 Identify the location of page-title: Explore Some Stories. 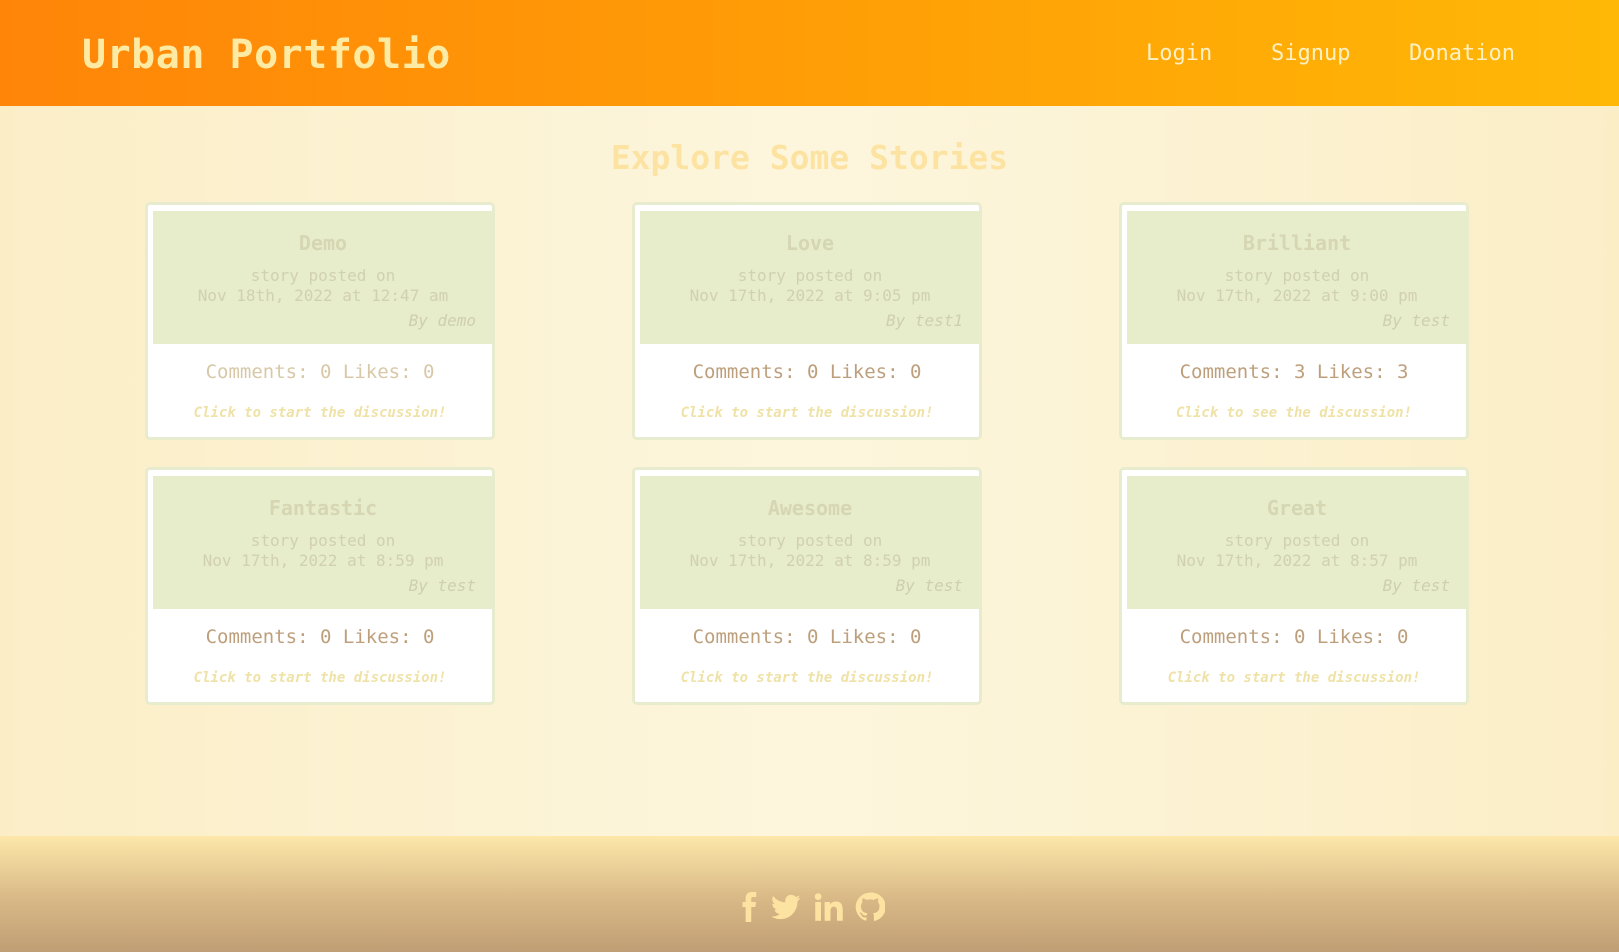
(809, 157).